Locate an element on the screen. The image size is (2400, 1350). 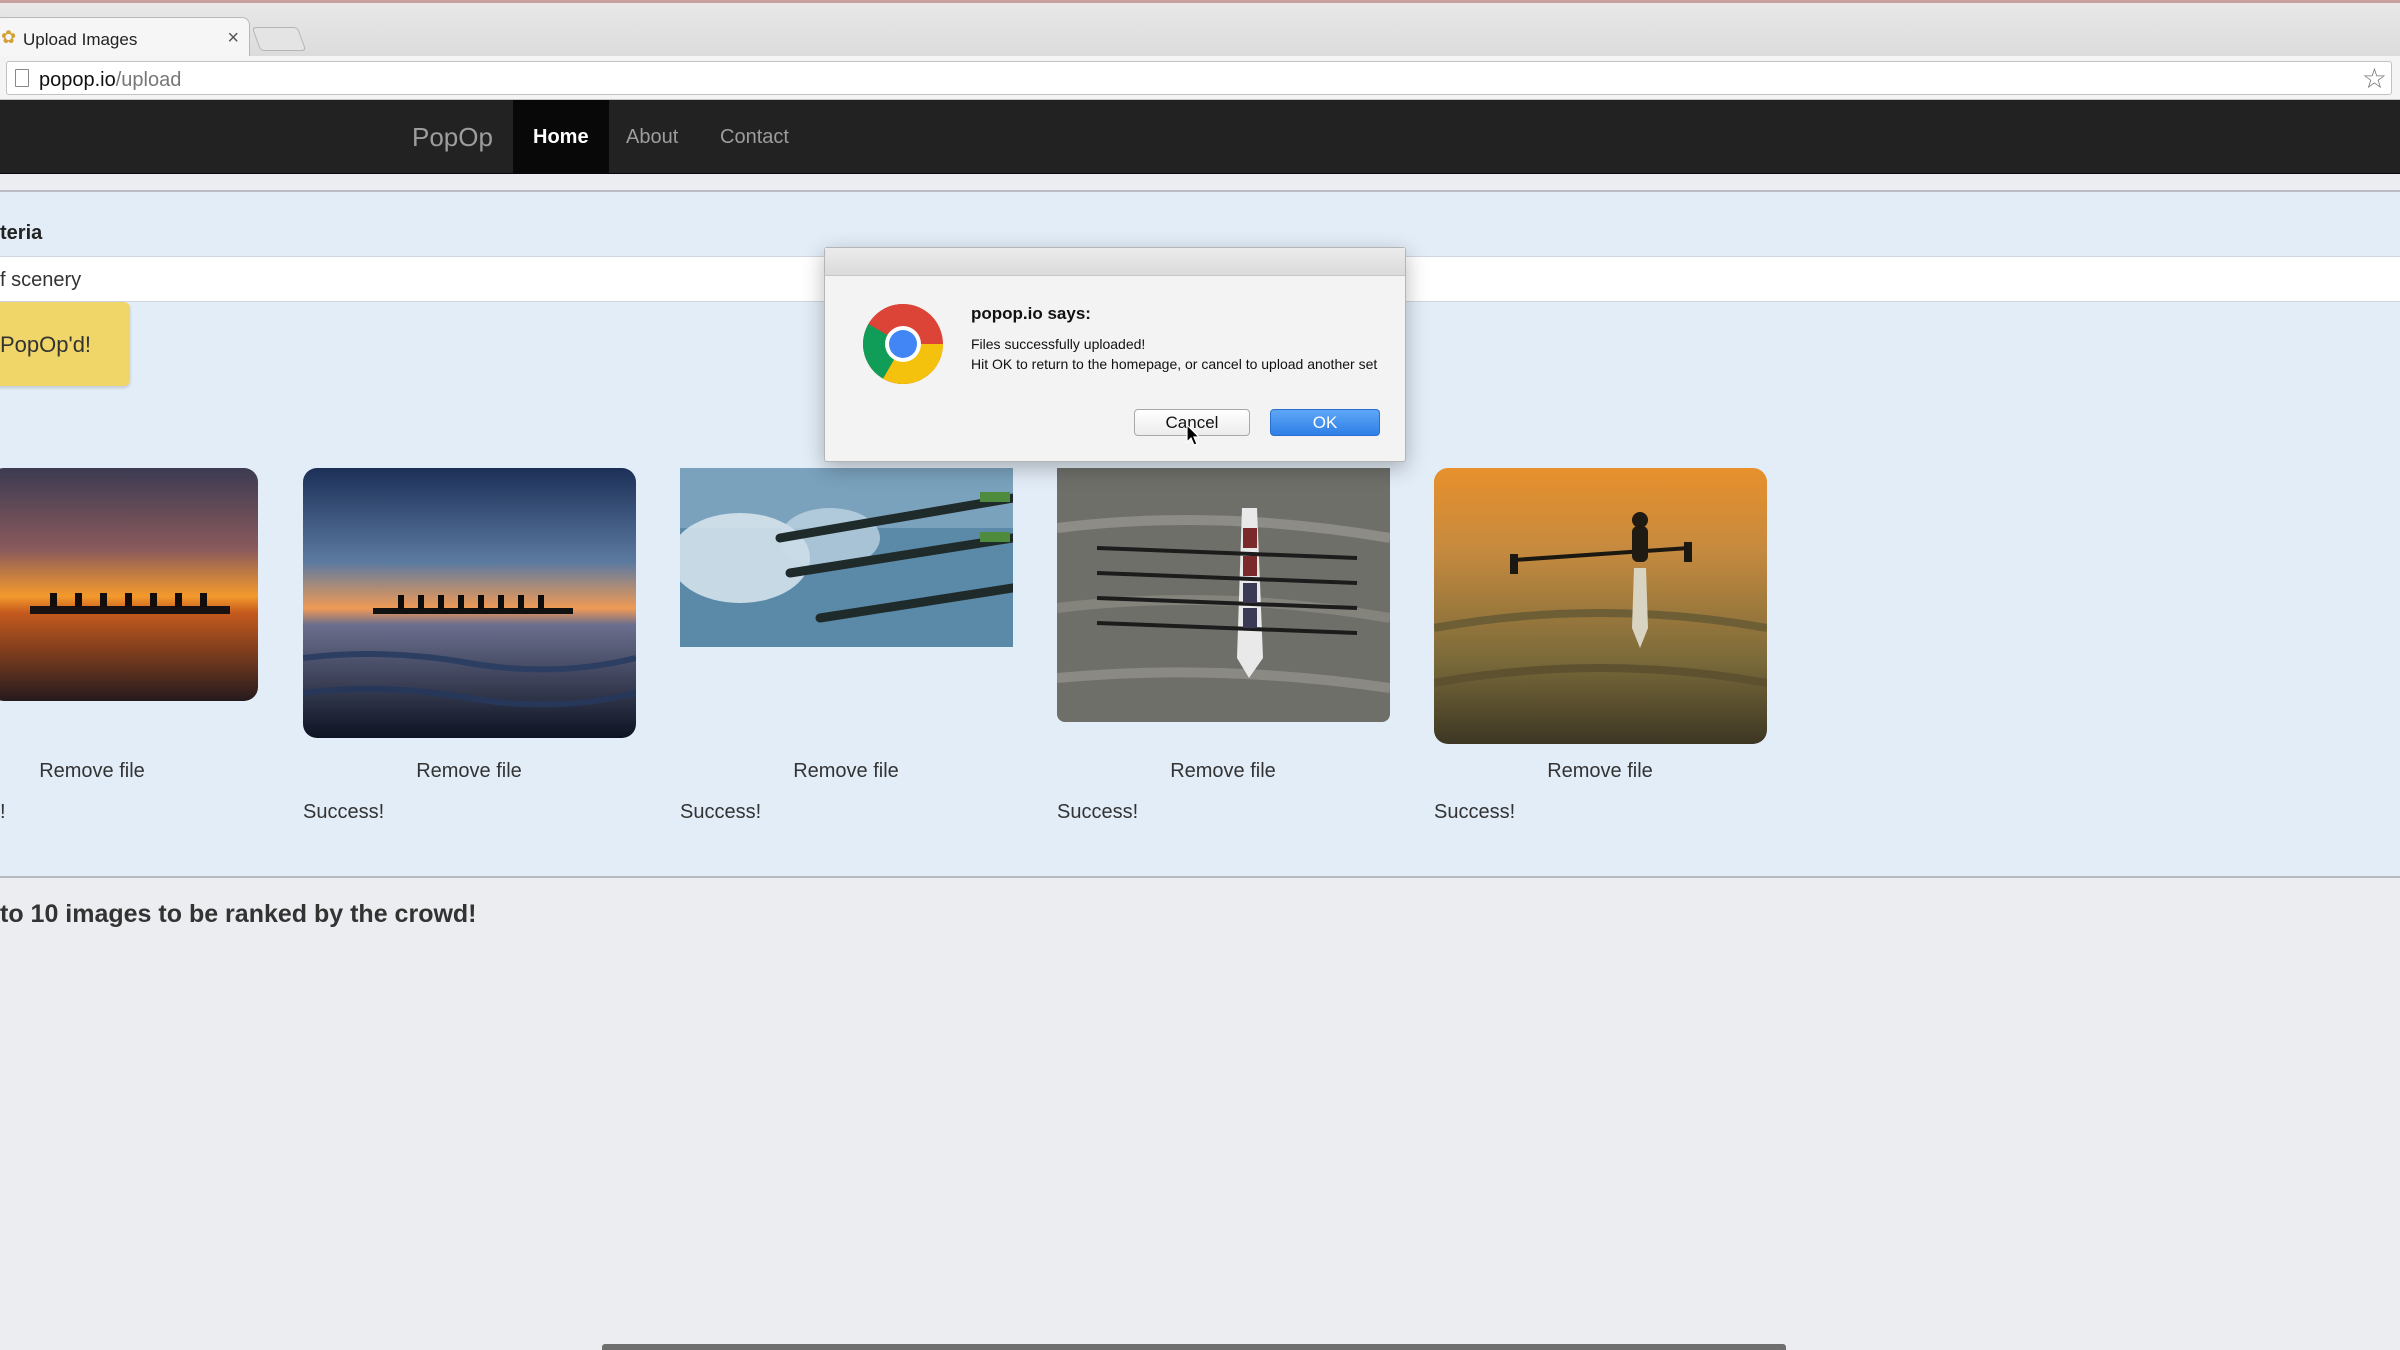
url-path: /upload is located at coordinates (148, 80).